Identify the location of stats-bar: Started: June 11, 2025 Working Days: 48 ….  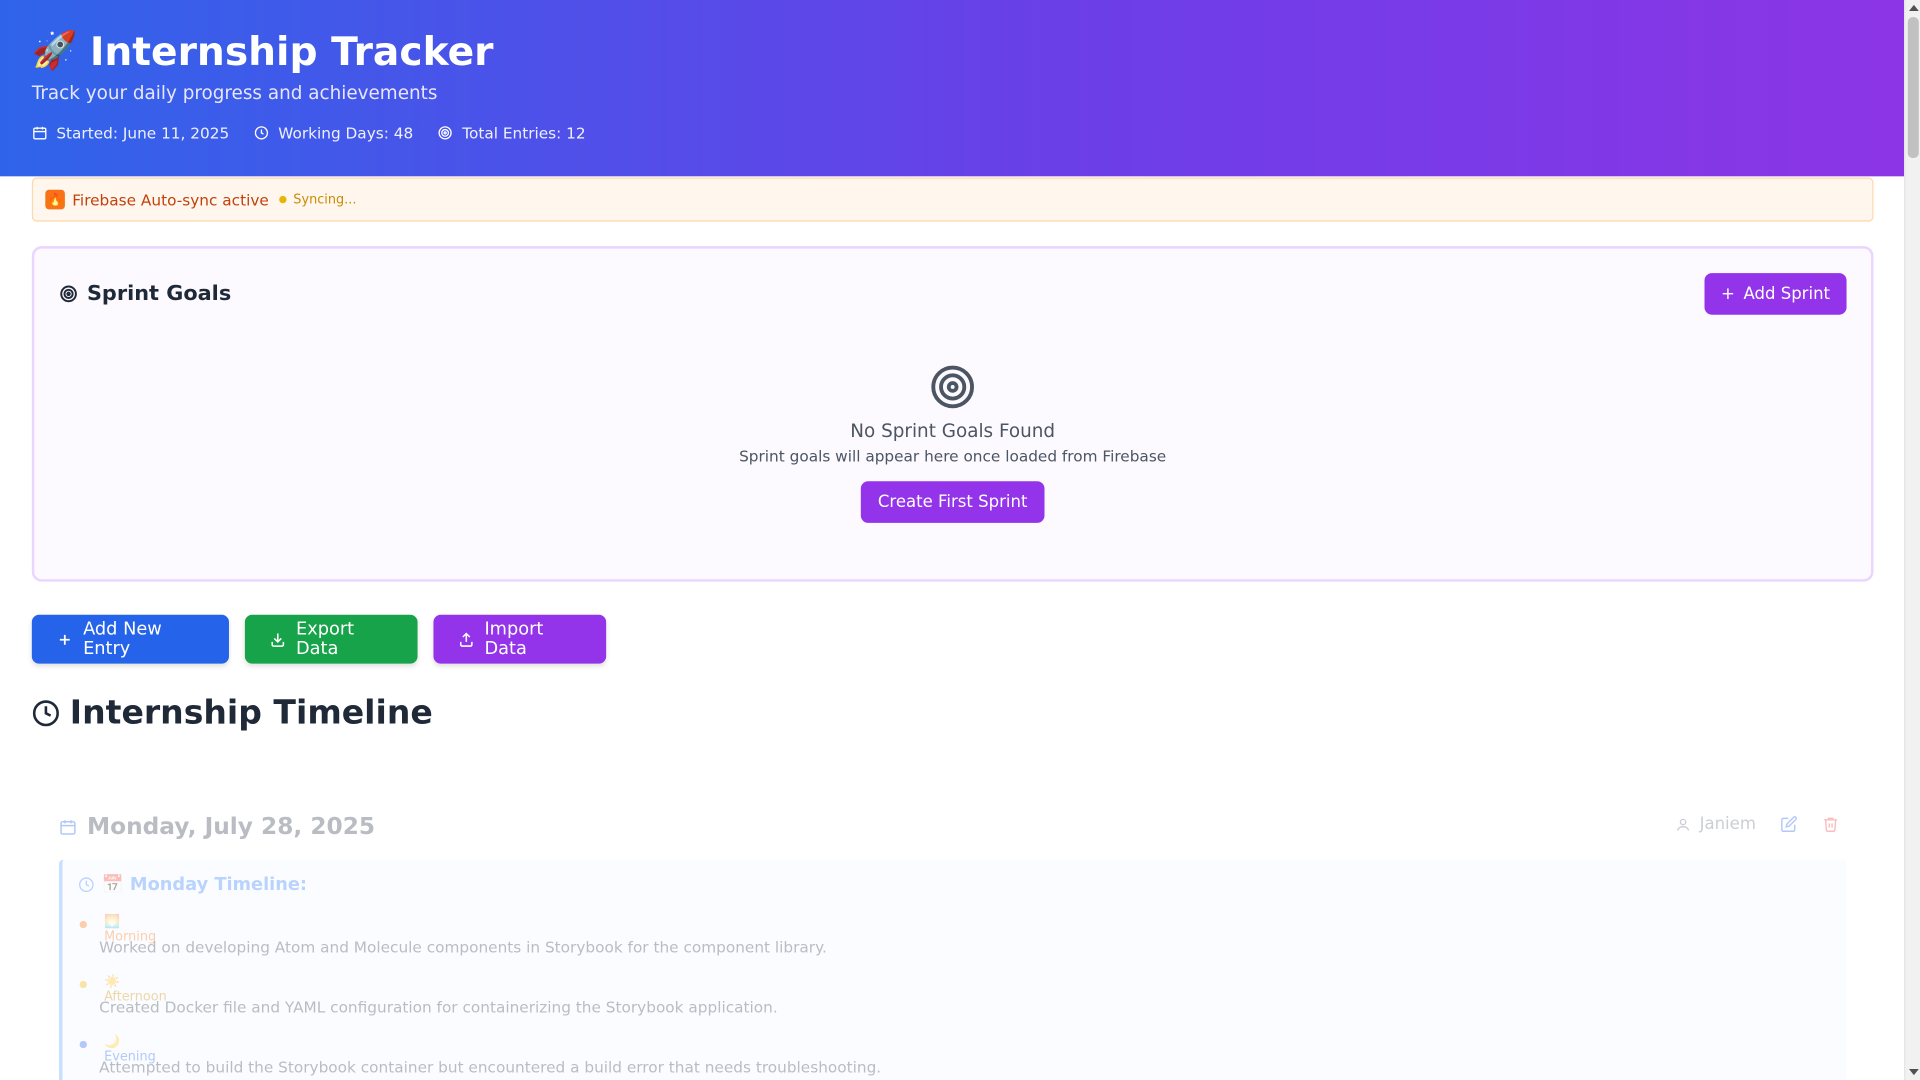
(309, 133).